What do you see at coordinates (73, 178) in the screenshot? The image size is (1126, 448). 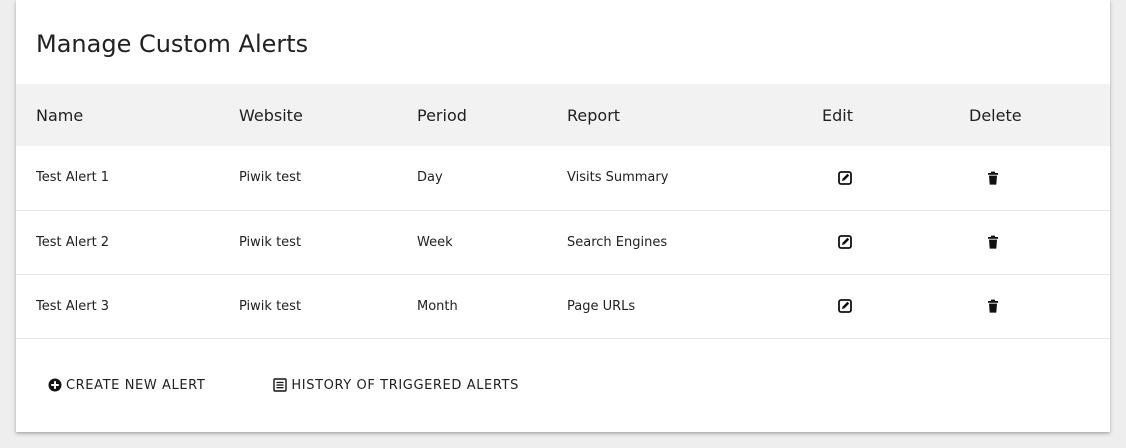 I see `alert-name: Test Alert 1` at bounding box center [73, 178].